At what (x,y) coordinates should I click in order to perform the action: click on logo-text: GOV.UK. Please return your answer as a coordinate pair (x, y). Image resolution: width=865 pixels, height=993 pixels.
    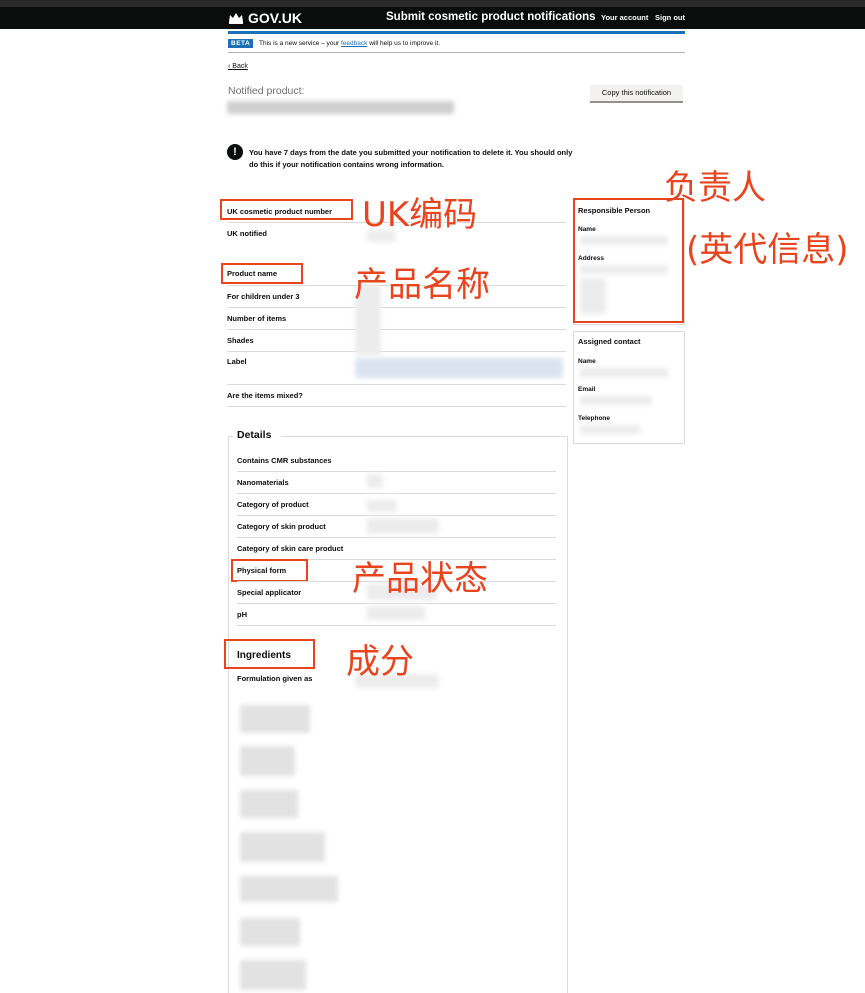
    Looking at the image, I should click on (275, 18).